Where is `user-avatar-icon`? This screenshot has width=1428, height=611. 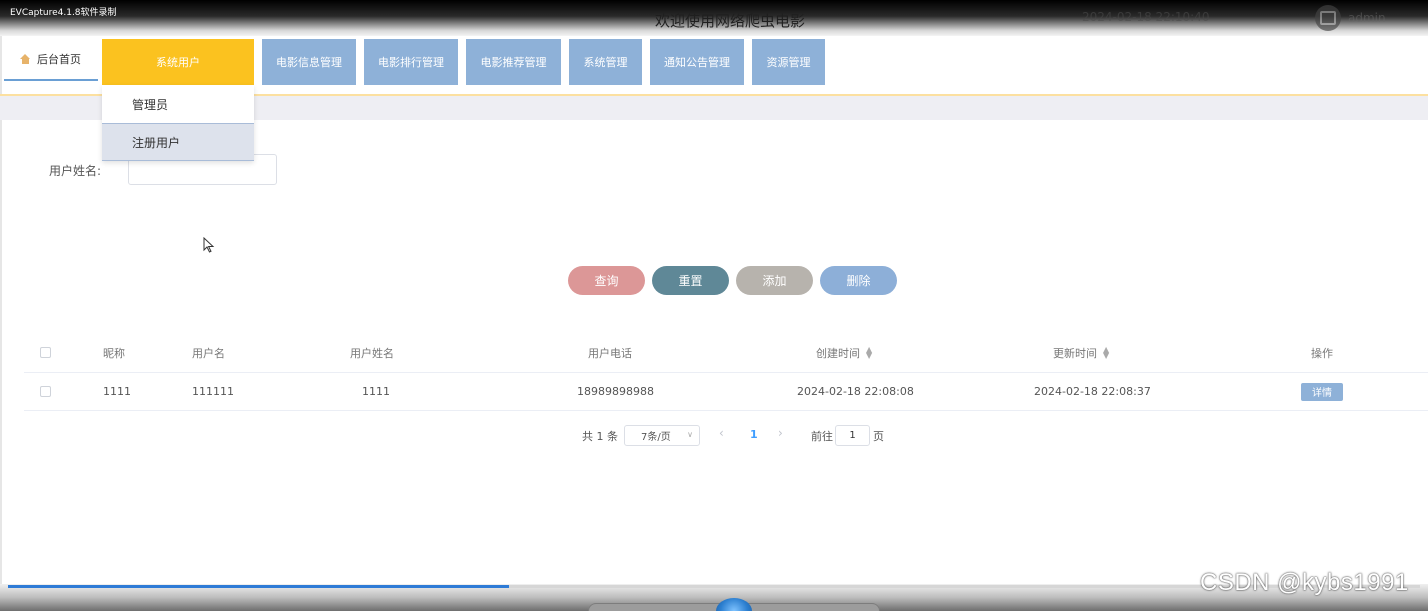
user-avatar-icon is located at coordinates (1328, 18).